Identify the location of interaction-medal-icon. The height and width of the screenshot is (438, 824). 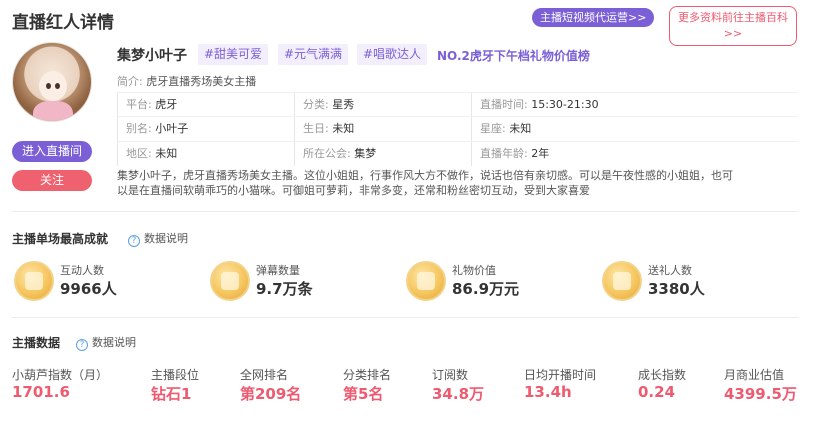
(34, 281).